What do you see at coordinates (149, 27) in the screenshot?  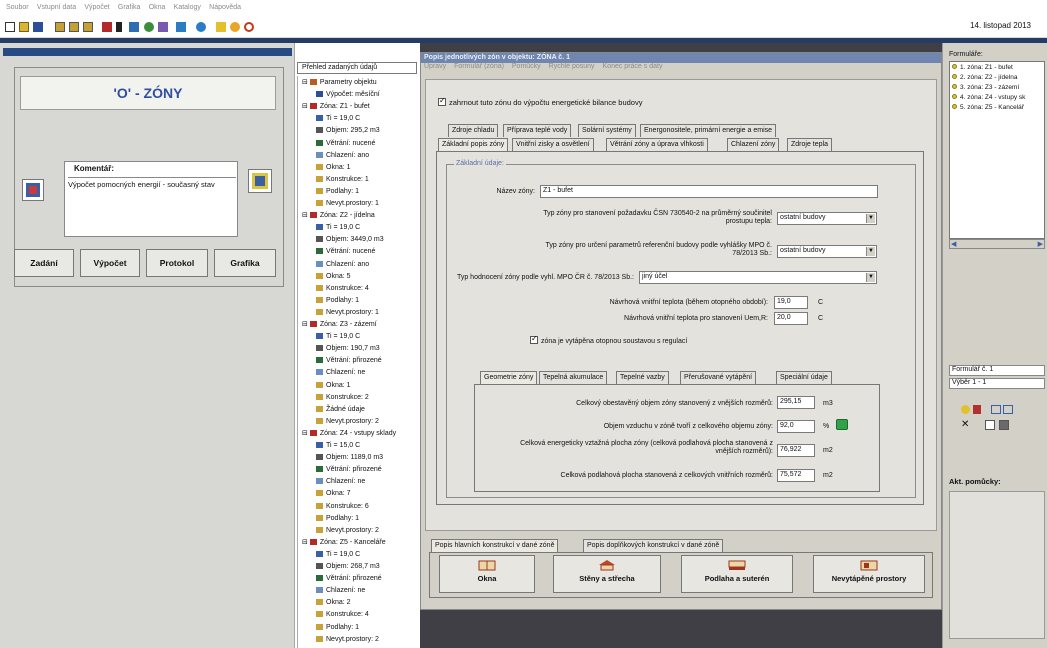 I see `tools-icon` at bounding box center [149, 27].